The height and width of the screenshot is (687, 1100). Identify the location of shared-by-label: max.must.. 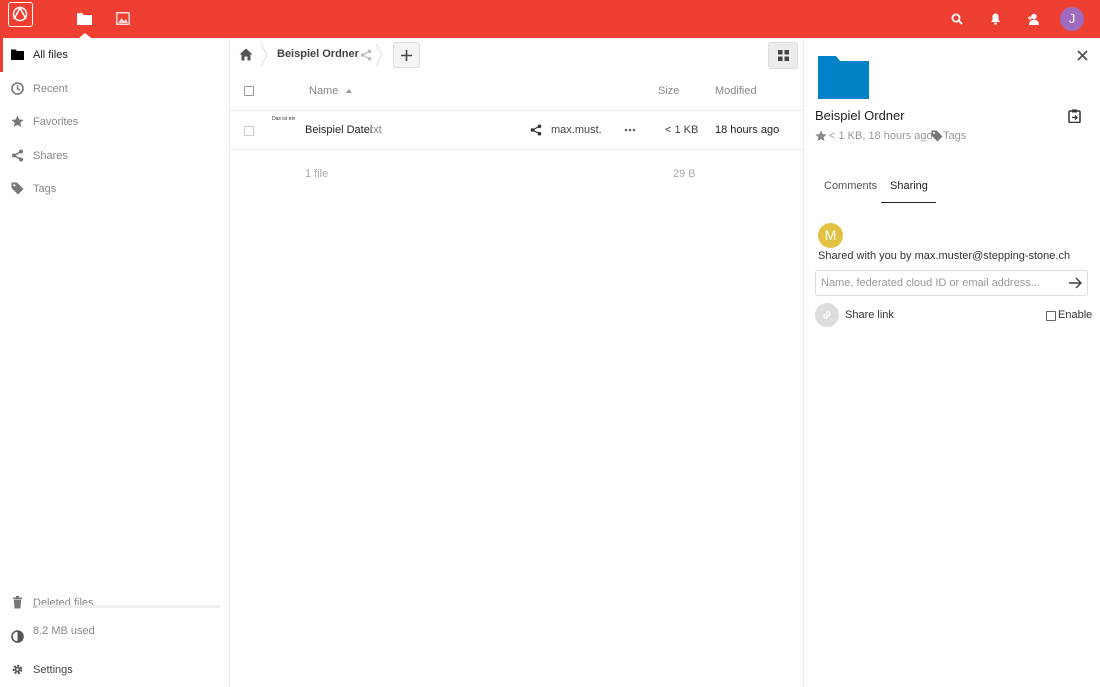
(576, 130).